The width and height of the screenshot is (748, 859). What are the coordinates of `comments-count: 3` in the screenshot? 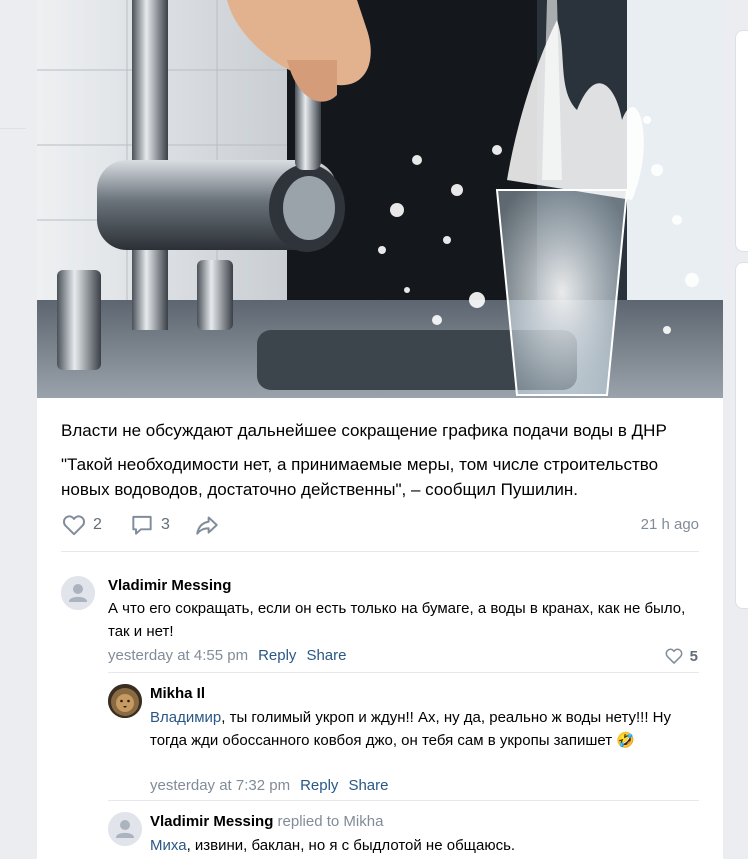 It's located at (165, 524).